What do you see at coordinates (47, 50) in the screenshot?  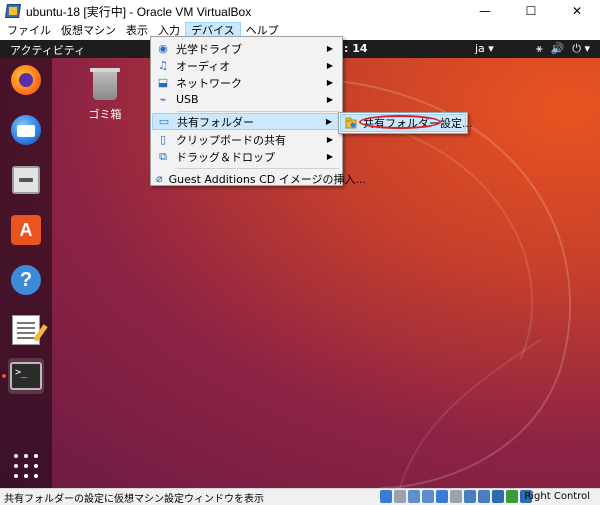 I see `activities-button: アクティビティ` at bounding box center [47, 50].